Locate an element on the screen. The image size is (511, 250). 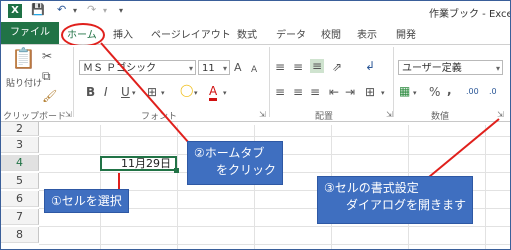
pointer-line-home-tab is located at coordinates (145, 93).